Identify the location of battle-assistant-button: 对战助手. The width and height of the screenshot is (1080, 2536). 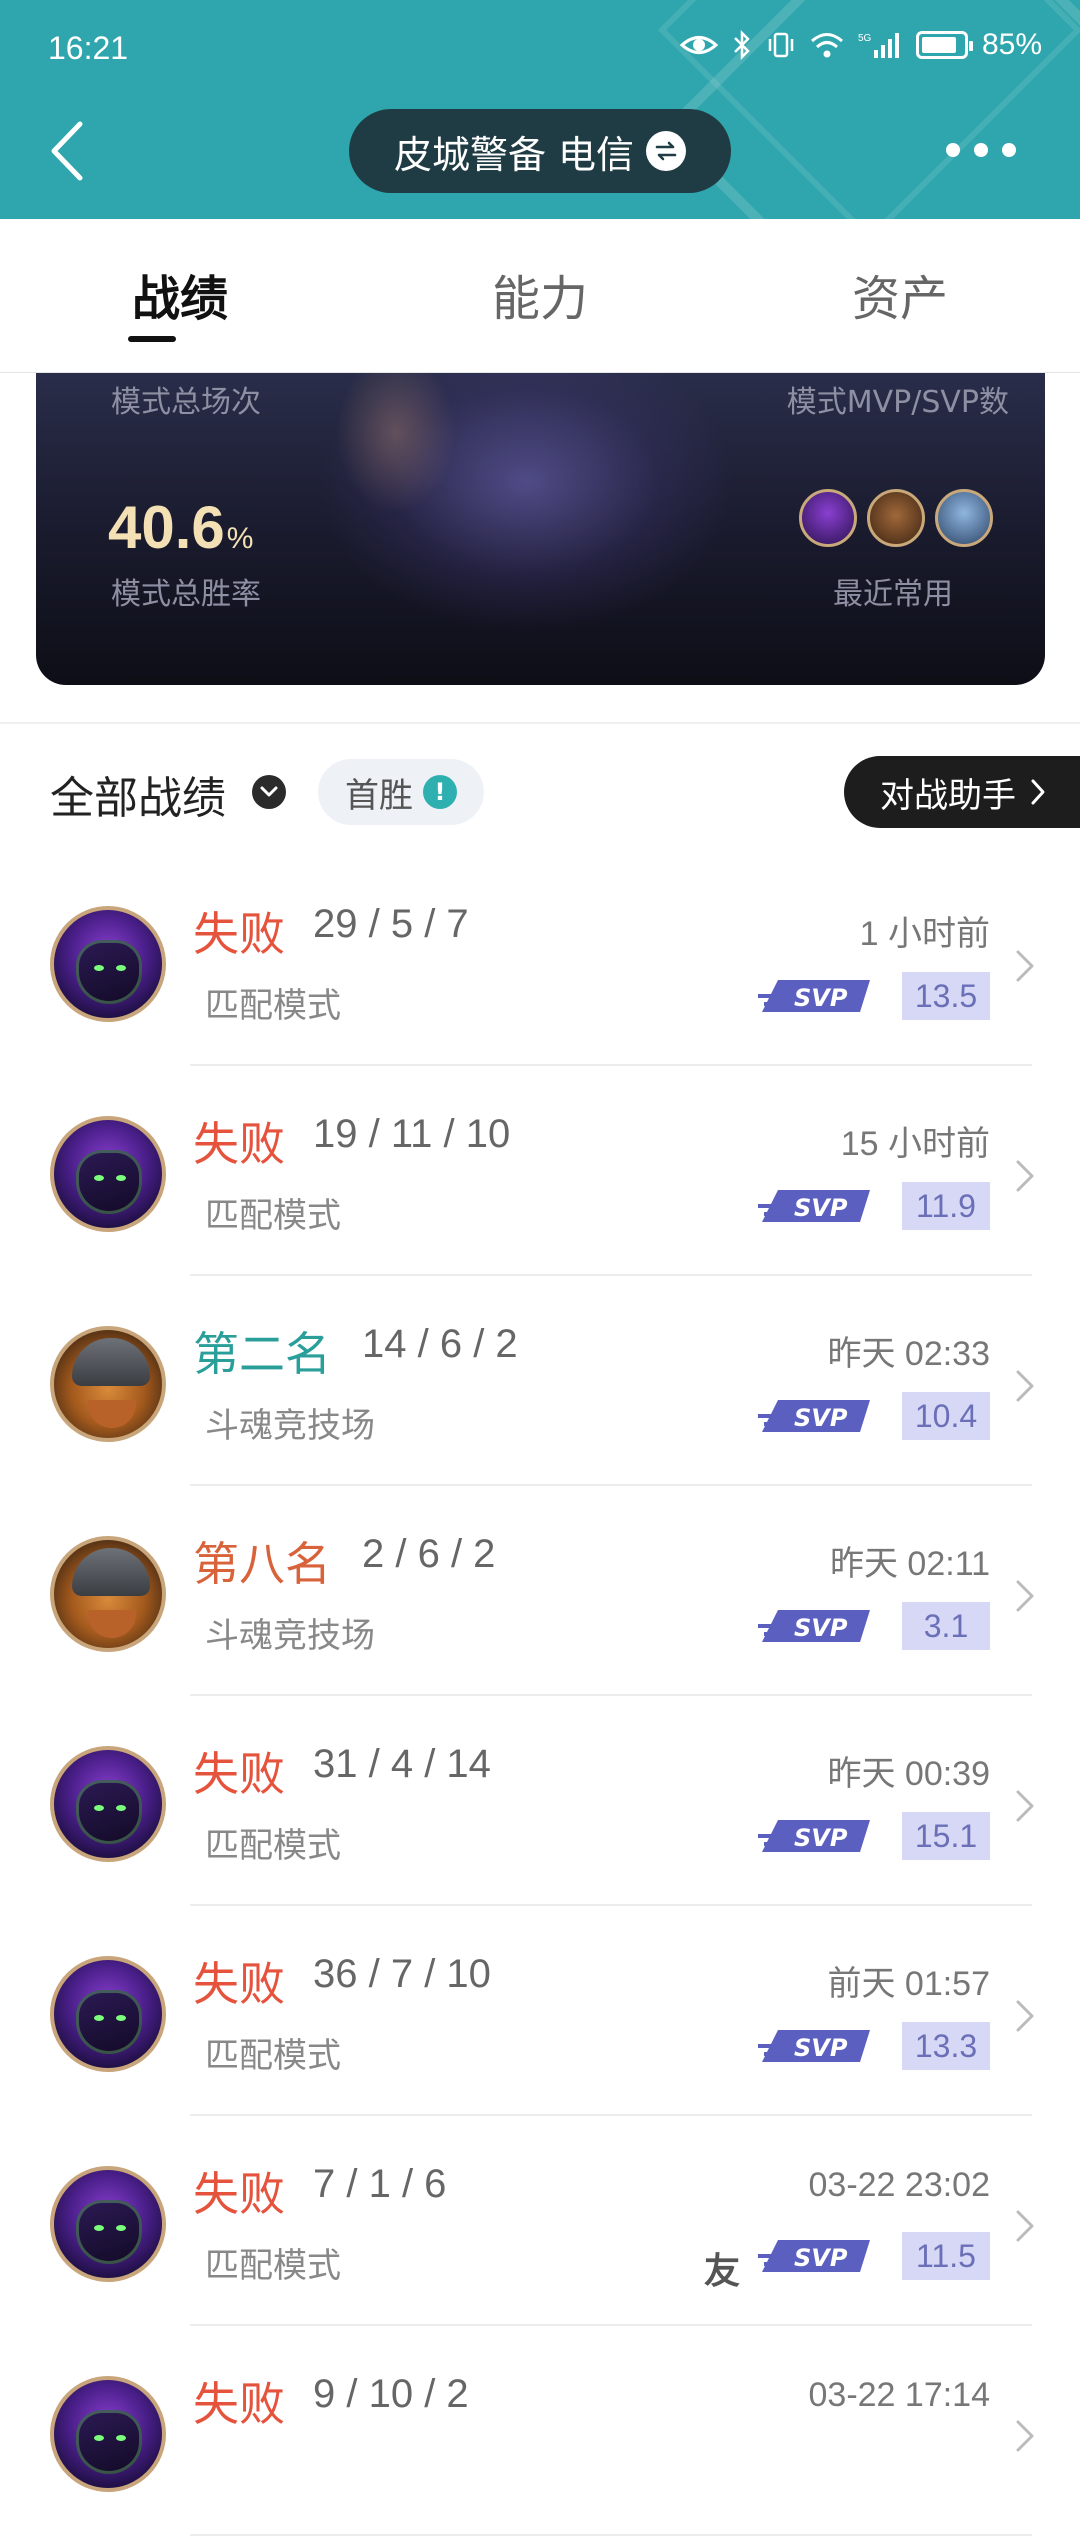
(962, 792).